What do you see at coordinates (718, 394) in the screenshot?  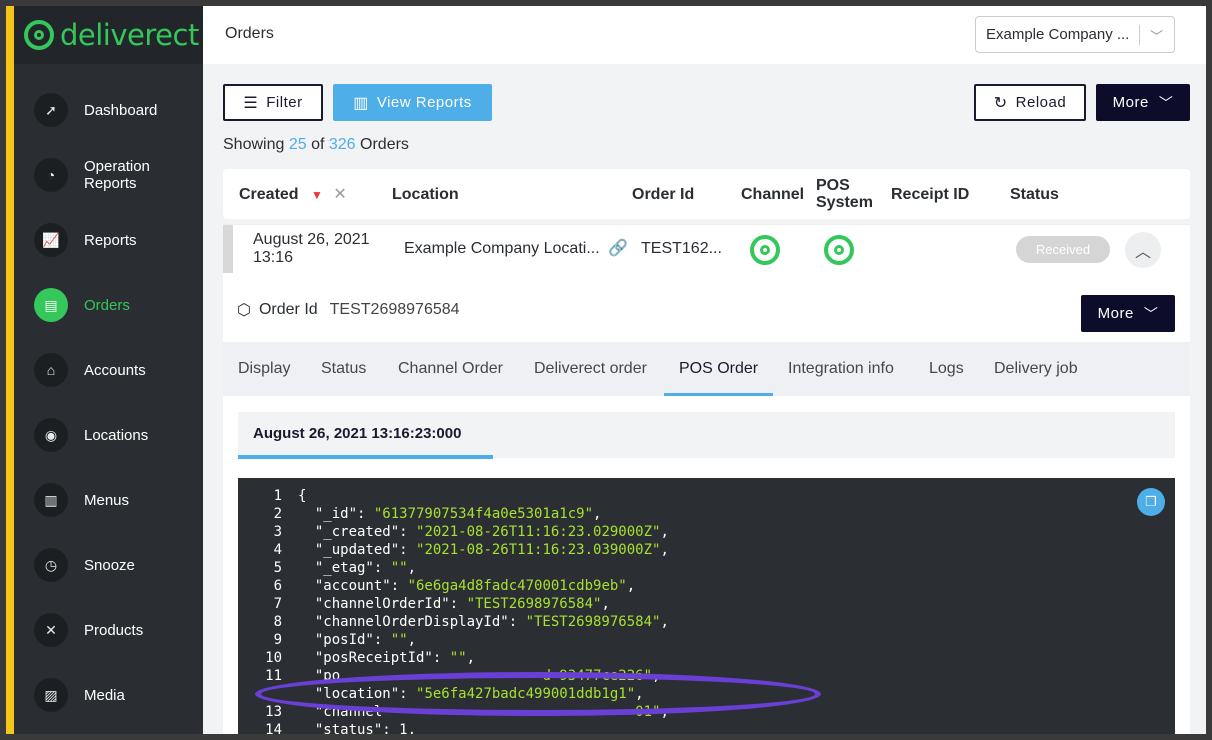 I see `active-tab-indicator` at bounding box center [718, 394].